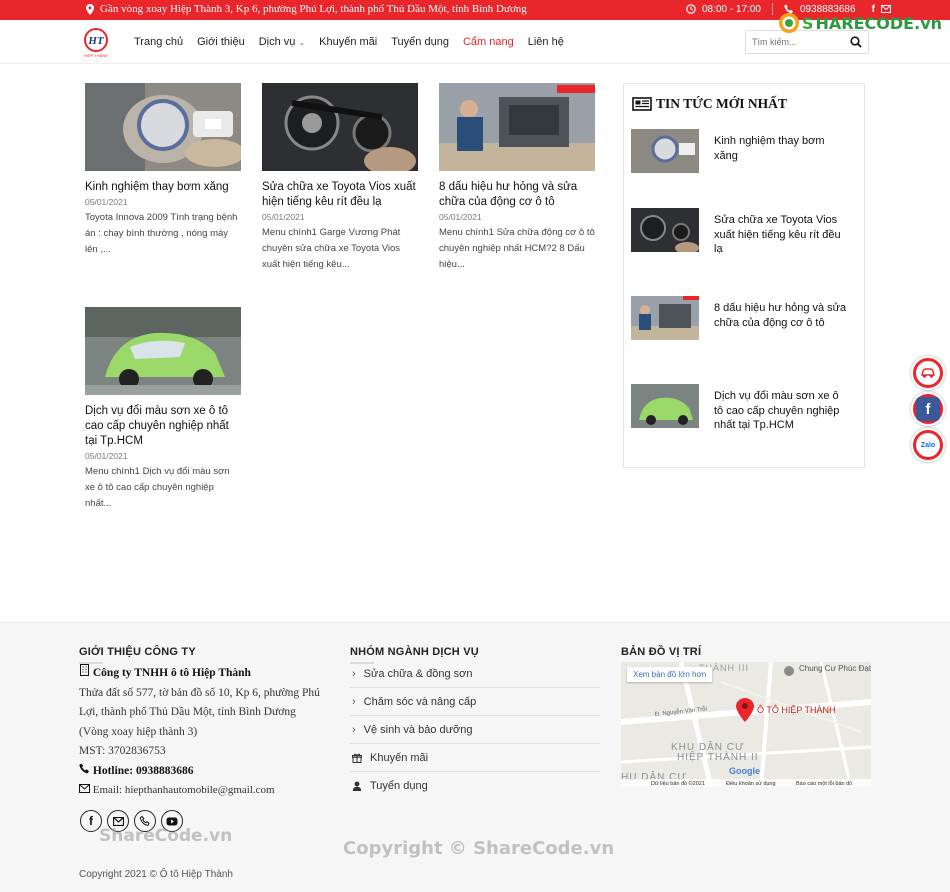 The image size is (950, 892). What do you see at coordinates (90, 9) in the screenshot?
I see `map-marker-icon` at bounding box center [90, 9].